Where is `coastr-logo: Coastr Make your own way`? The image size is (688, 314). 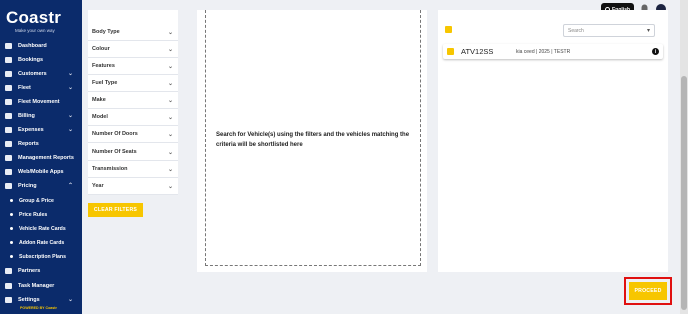 coastr-logo: Coastr Make your own way is located at coordinates (42, 23).